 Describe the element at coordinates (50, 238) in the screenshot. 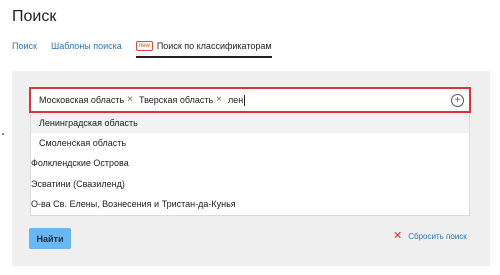

I see `find-button: Найти` at that location.